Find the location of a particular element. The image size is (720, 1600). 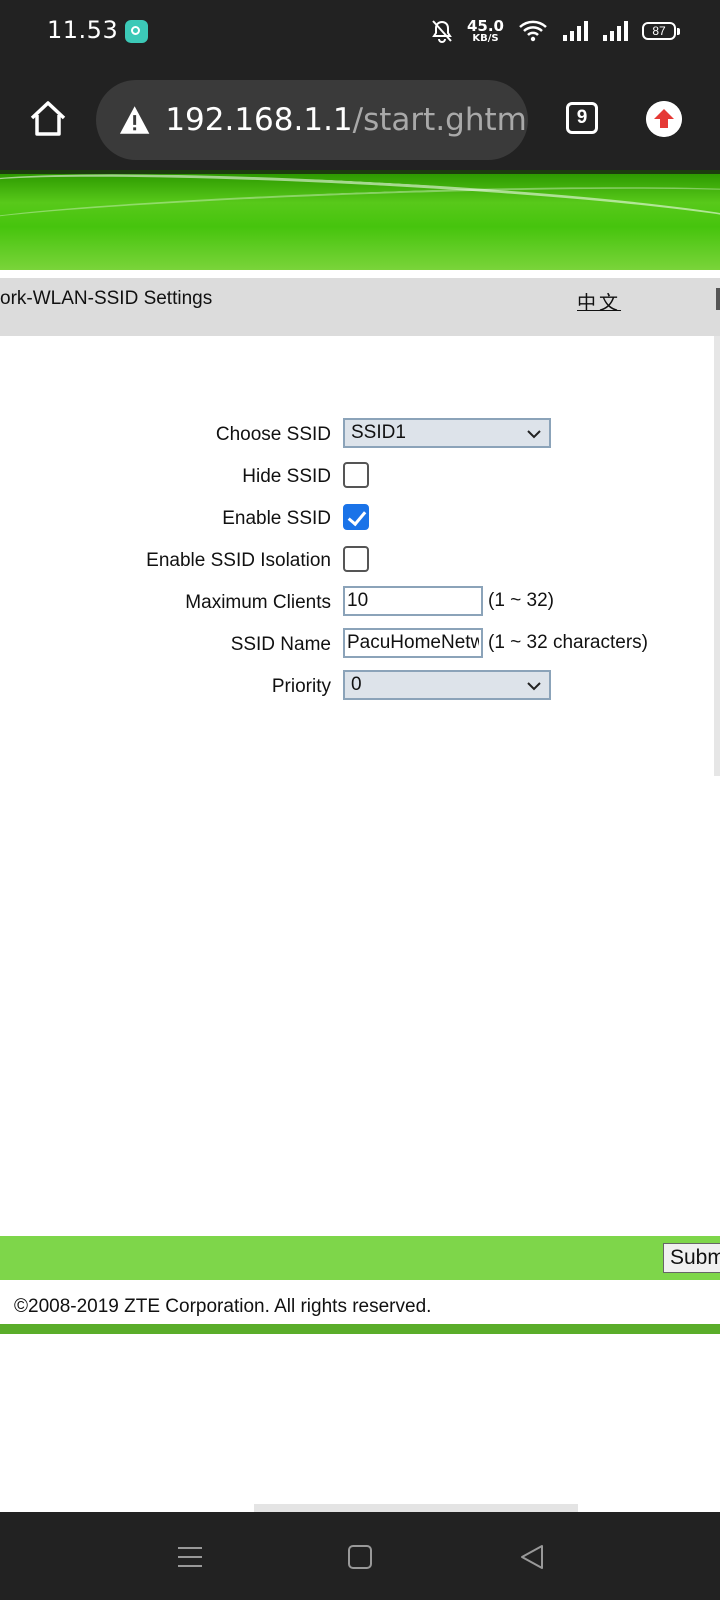

language-switch-link: 中文 is located at coordinates (599, 301).